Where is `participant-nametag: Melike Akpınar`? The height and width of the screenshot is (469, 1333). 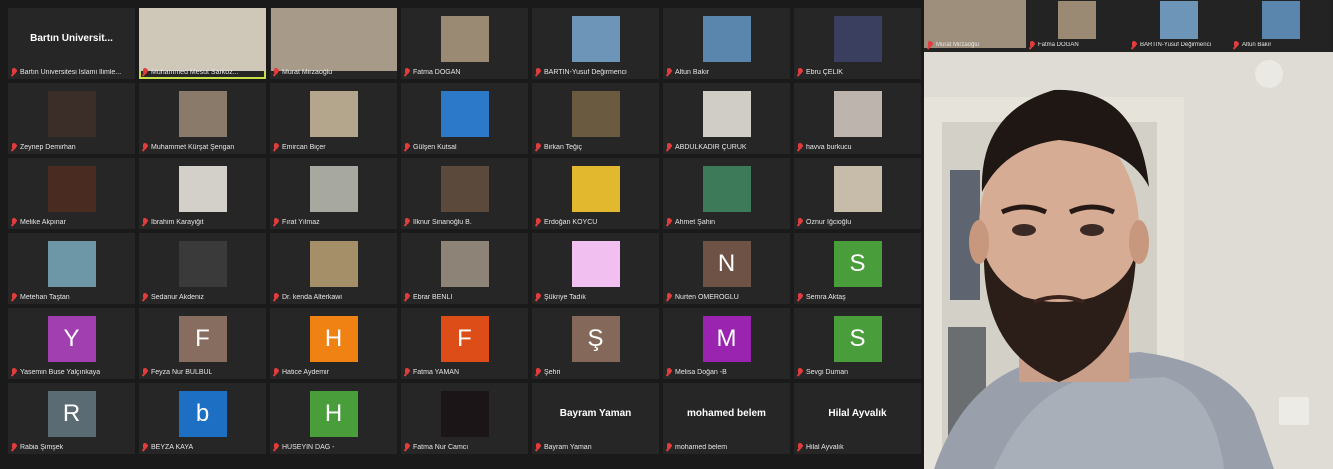
participant-nametag: Melike Akpınar is located at coordinates (38, 222).